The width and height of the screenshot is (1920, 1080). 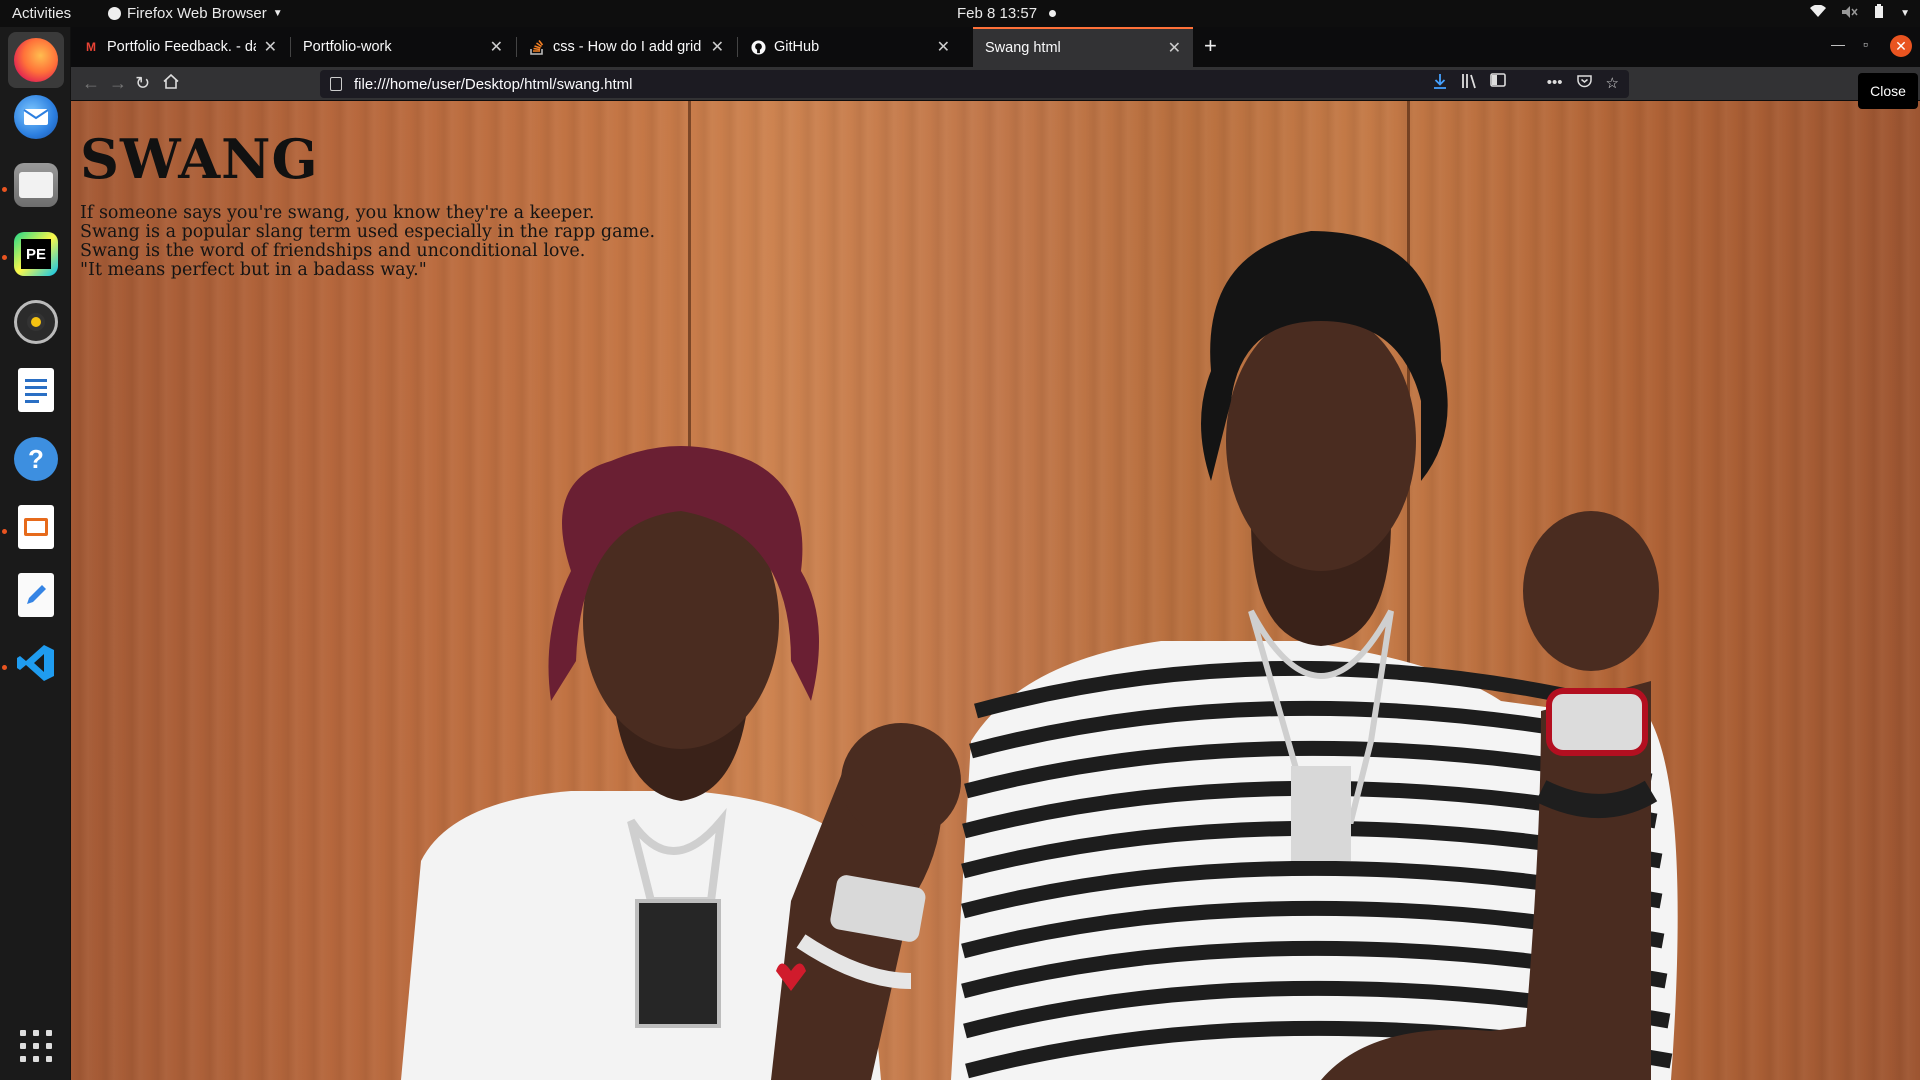 I want to click on show-applications-icon, so click(x=36, y=1046).